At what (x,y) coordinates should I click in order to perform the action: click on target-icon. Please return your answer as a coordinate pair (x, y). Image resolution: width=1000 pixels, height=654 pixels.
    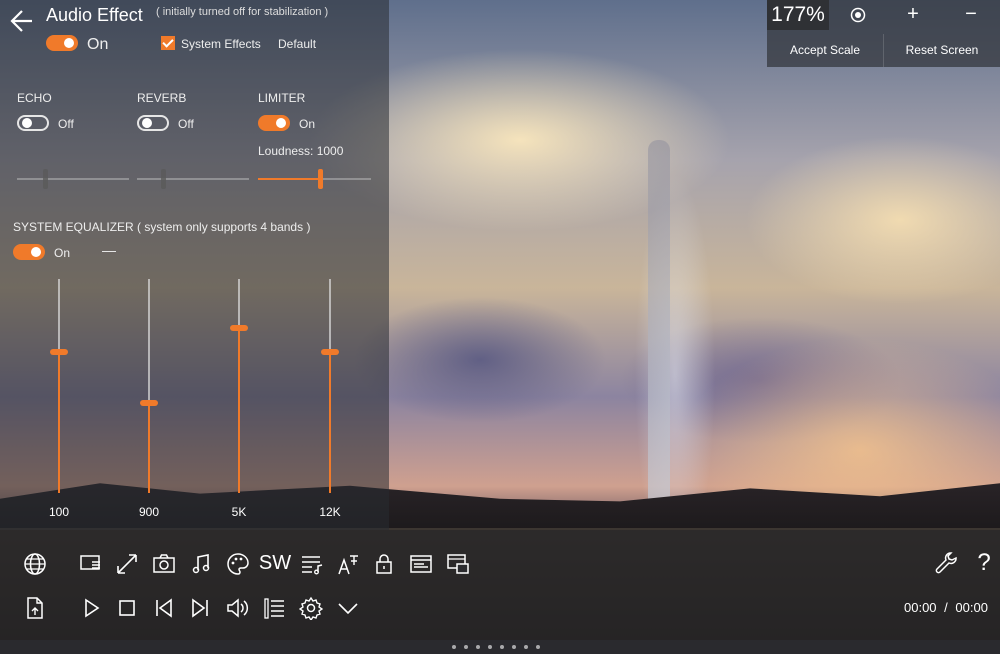
    Looking at the image, I should click on (858, 15).